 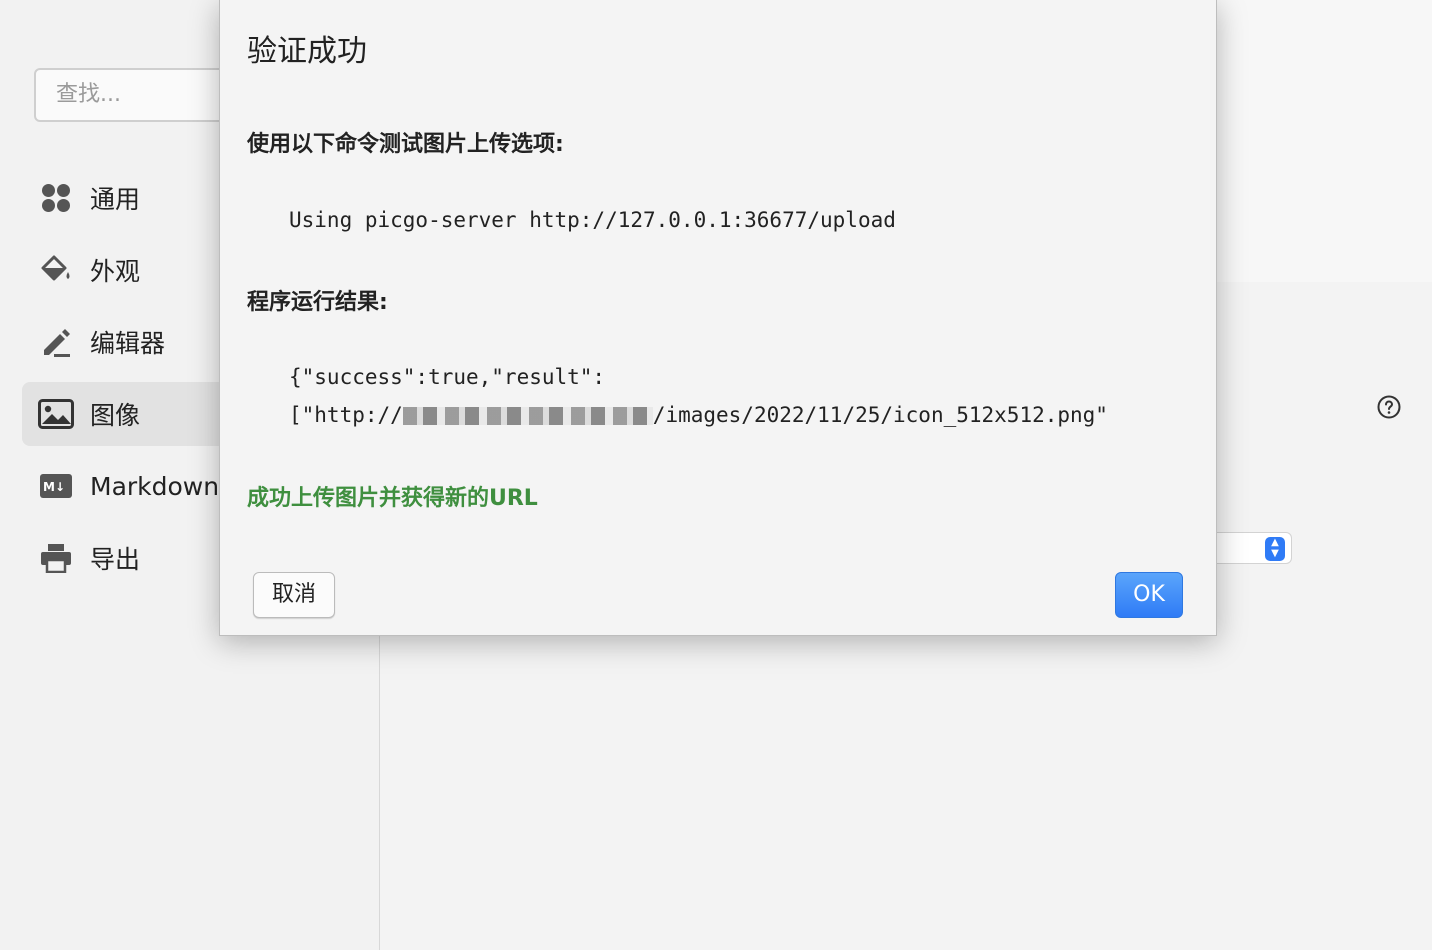 I want to click on image-icon, so click(x=56, y=414).